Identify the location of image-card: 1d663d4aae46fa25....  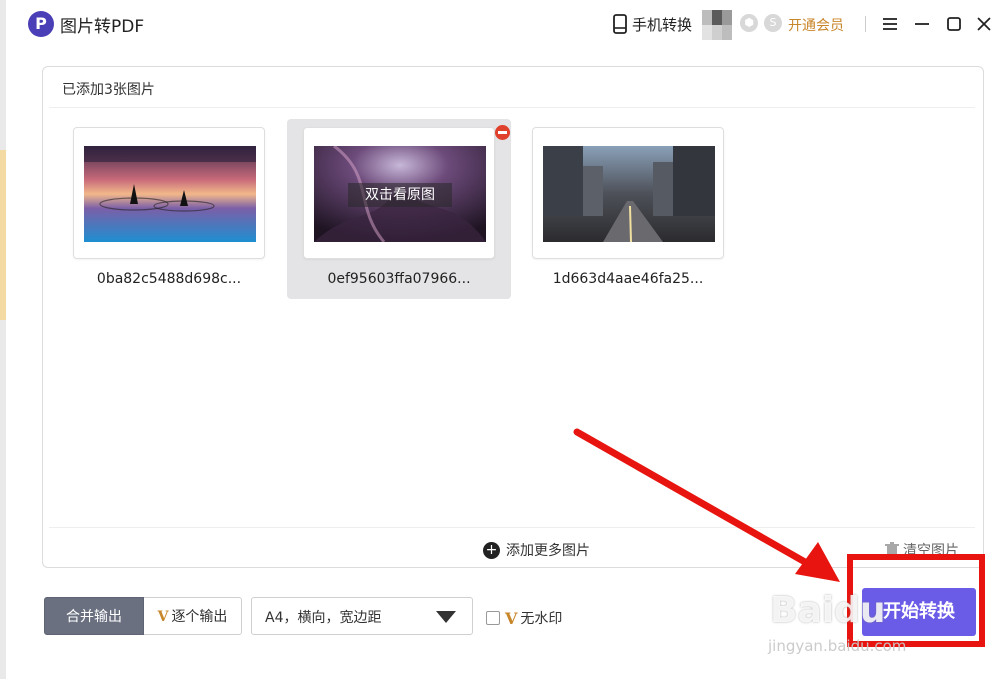
(628, 209).